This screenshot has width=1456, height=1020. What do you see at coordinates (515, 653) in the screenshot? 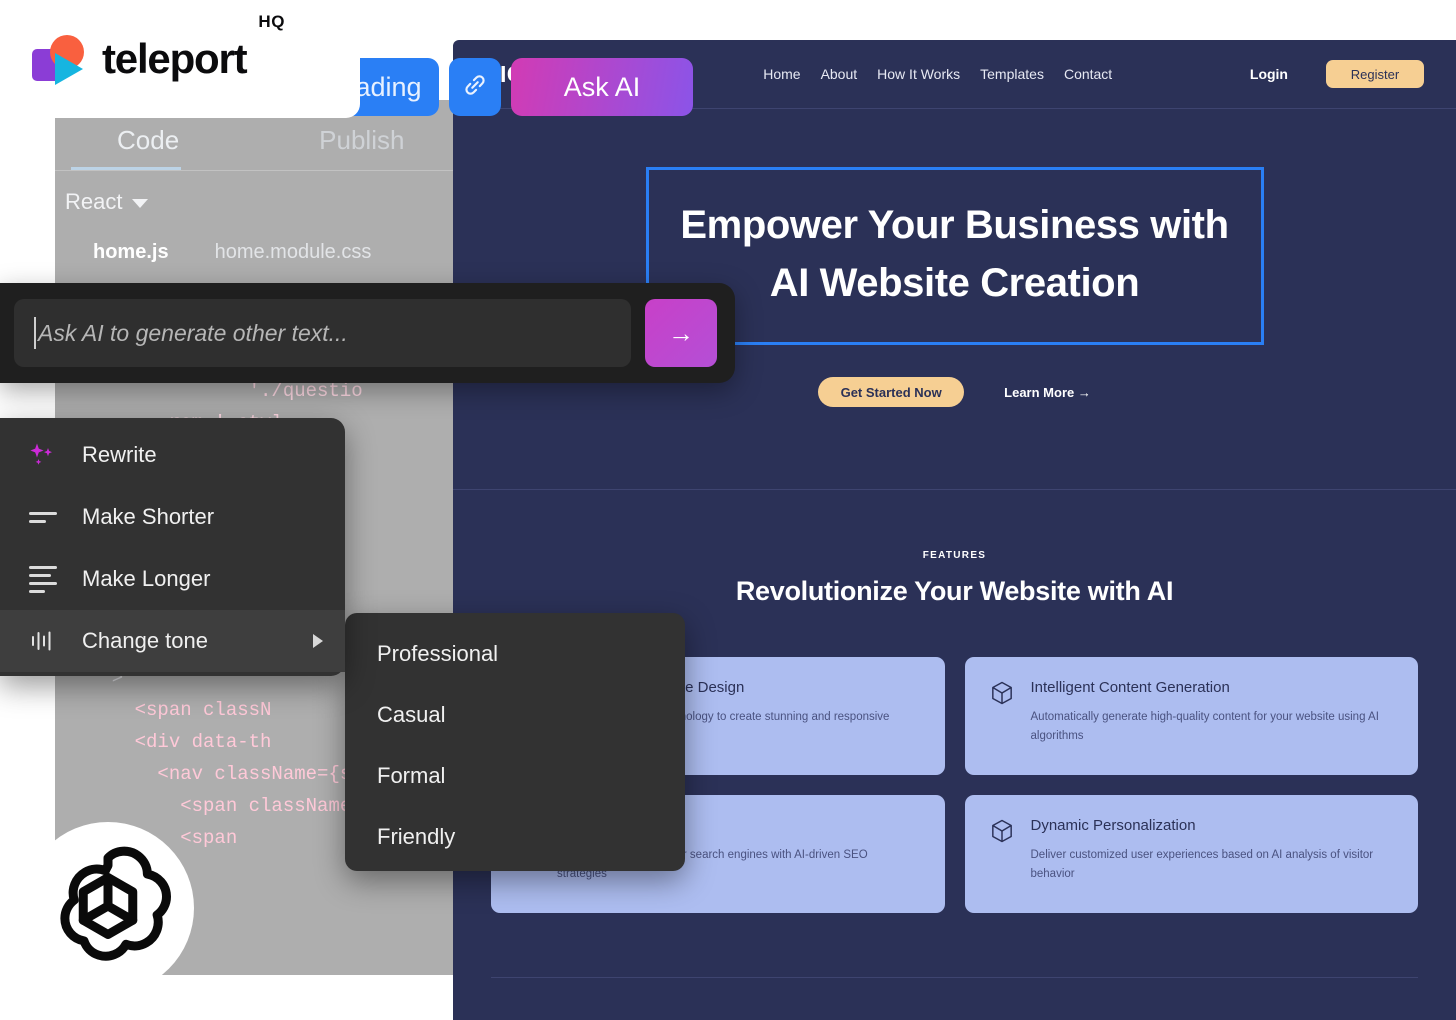
I see `tone-option-professional: Professional` at bounding box center [515, 653].